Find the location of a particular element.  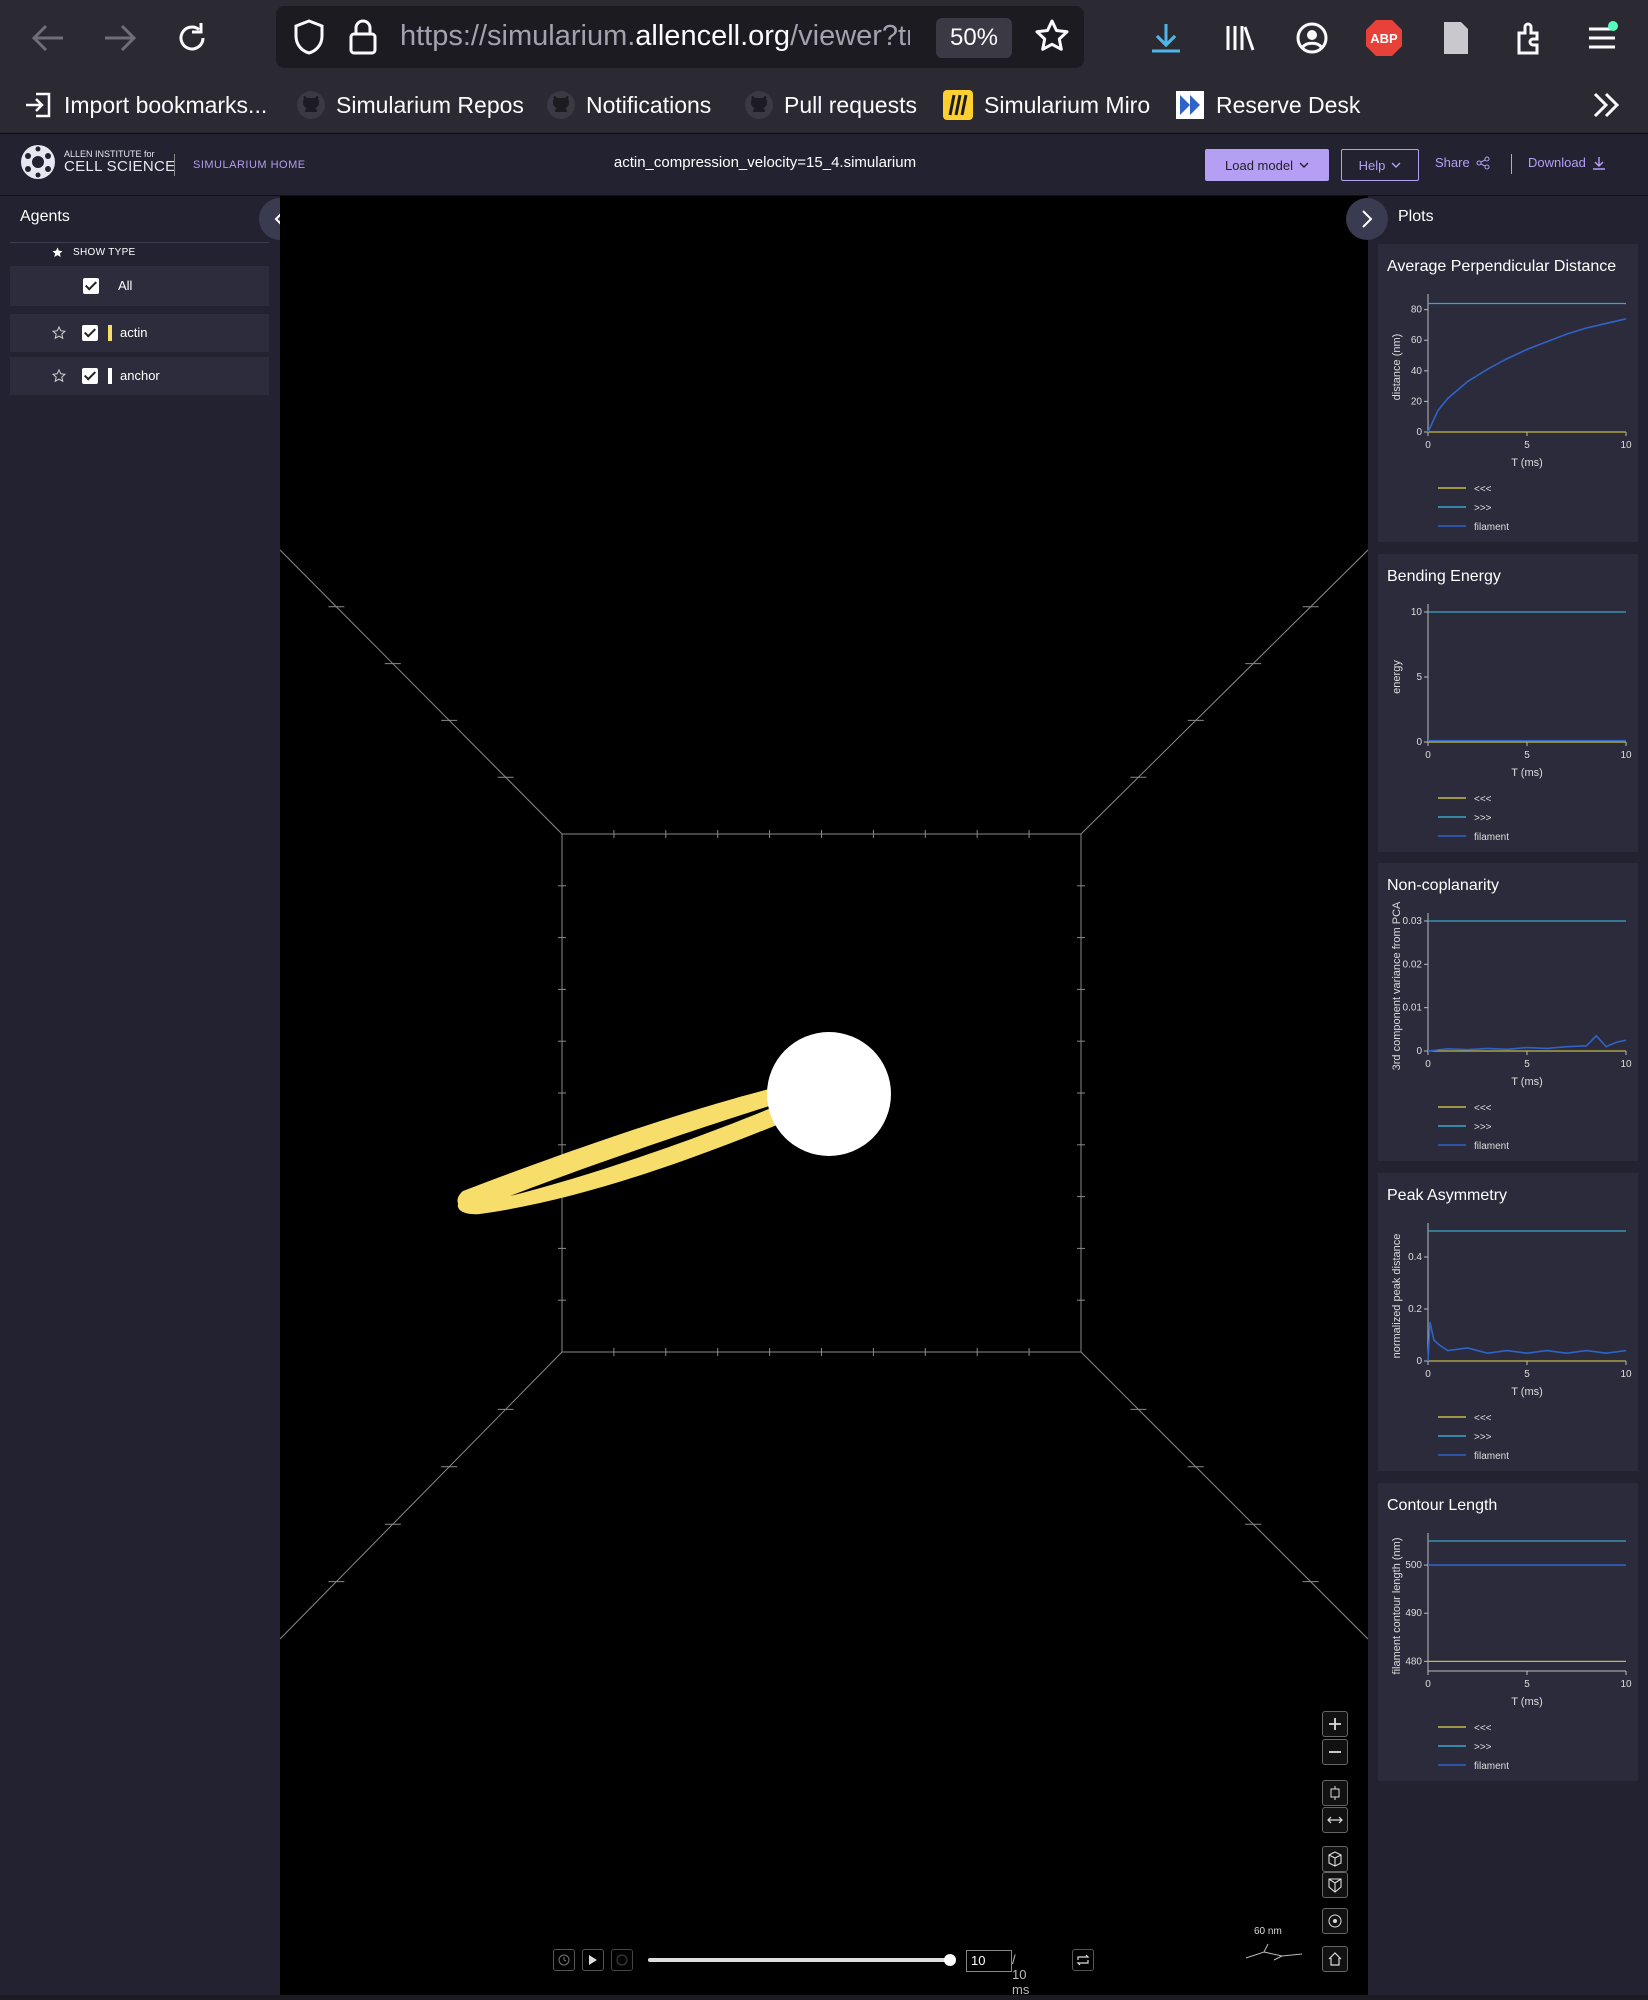

cell-logo-icon is located at coordinates (38, 162).